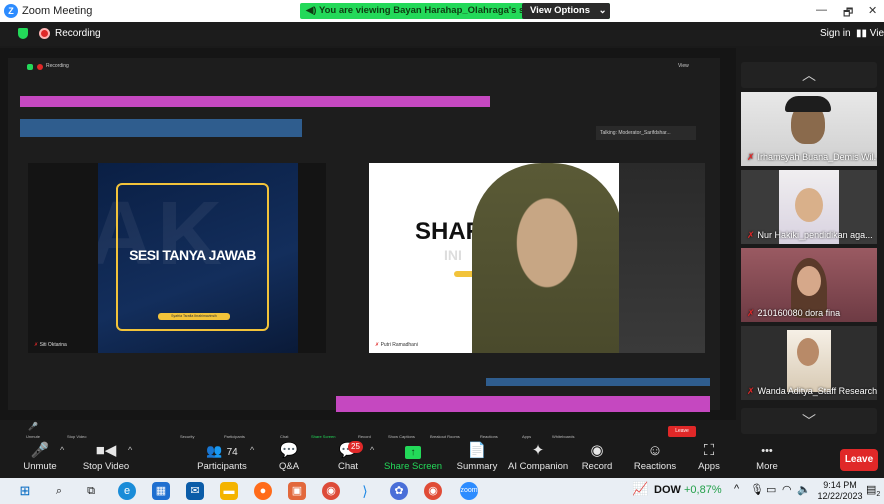 The height and width of the screenshot is (504, 884). What do you see at coordinates (442, 34) in the screenshot?
I see `meeting-status-bar: Recording Sign in ▮▮ View` at bounding box center [442, 34].